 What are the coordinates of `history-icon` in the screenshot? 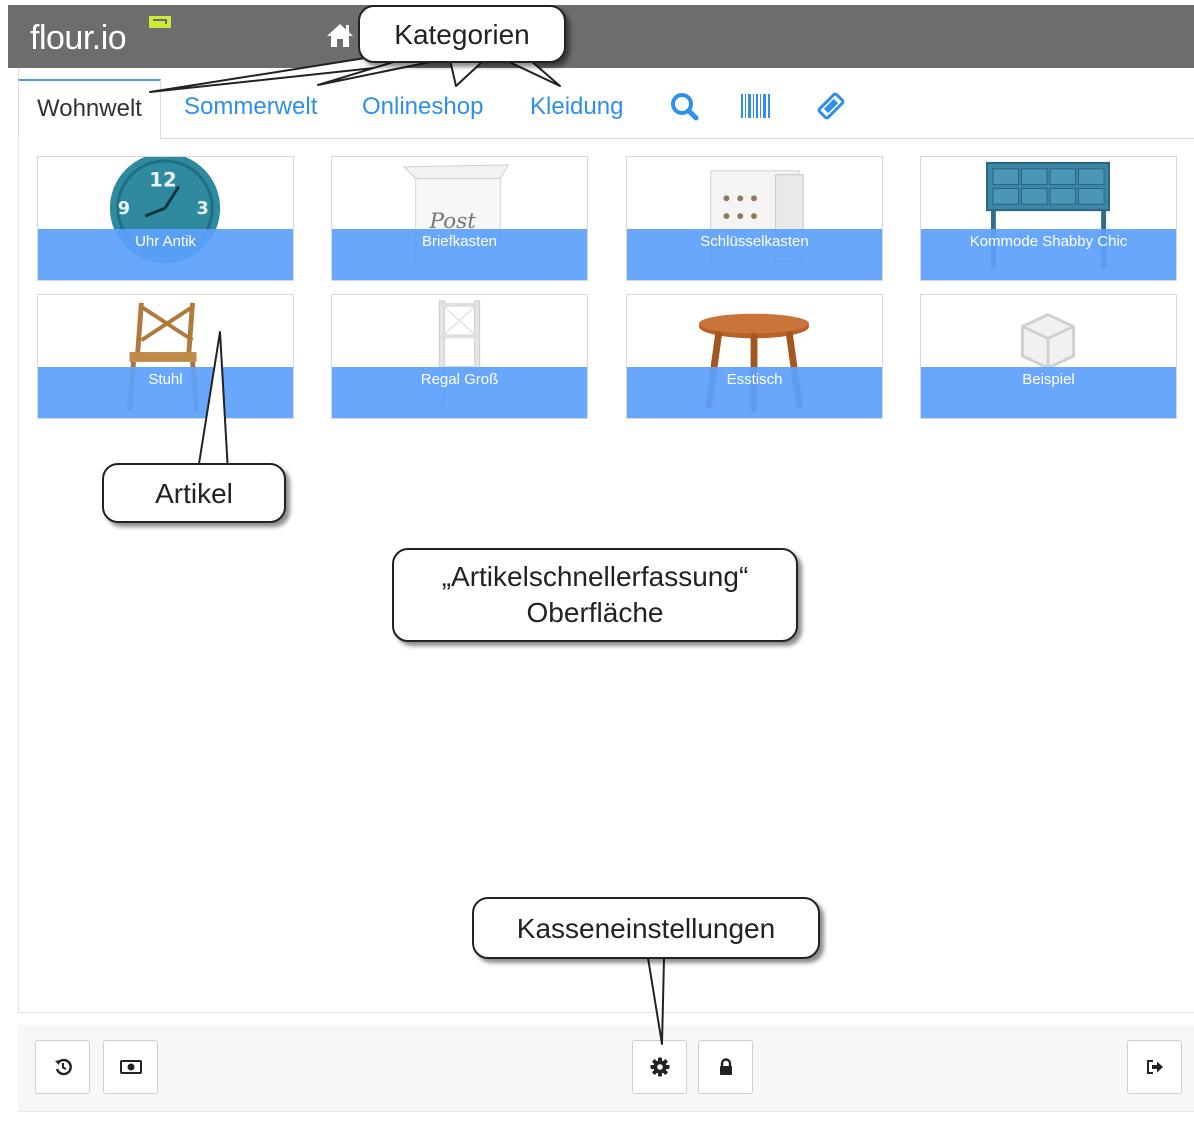 It's located at (63, 1067).